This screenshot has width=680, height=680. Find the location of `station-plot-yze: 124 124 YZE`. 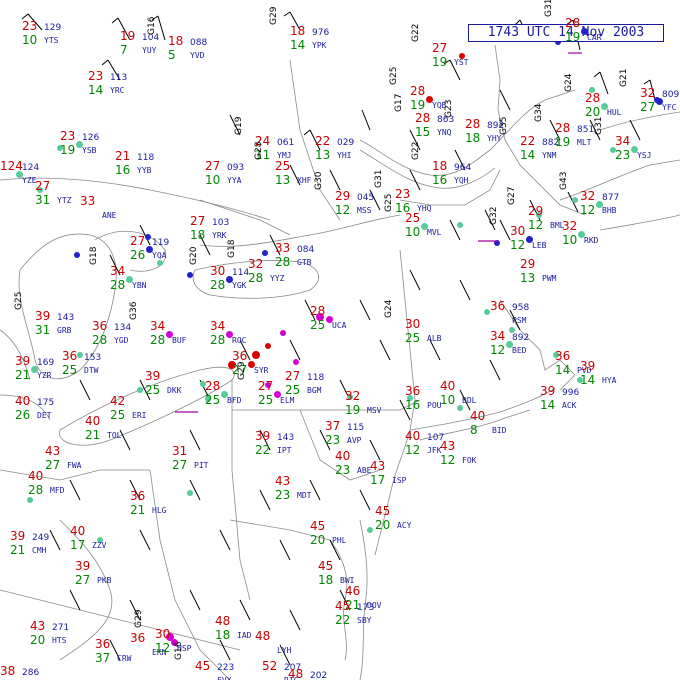

station-plot-yze: 124 124 YZE is located at coordinates (30, 175).